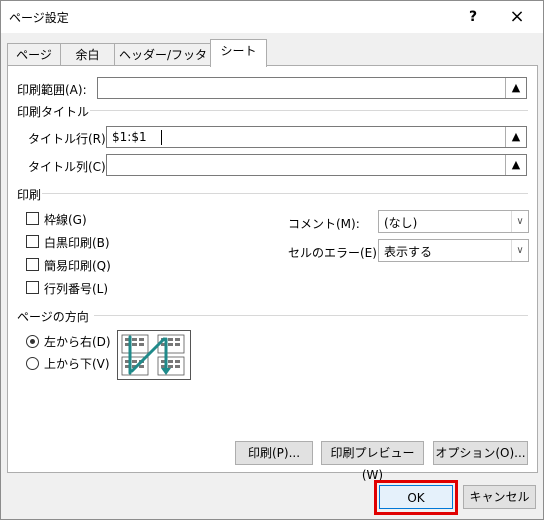 Image resolution: width=544 pixels, height=520 pixels. I want to click on over-then-down-label: 上から下(V), so click(77, 363).